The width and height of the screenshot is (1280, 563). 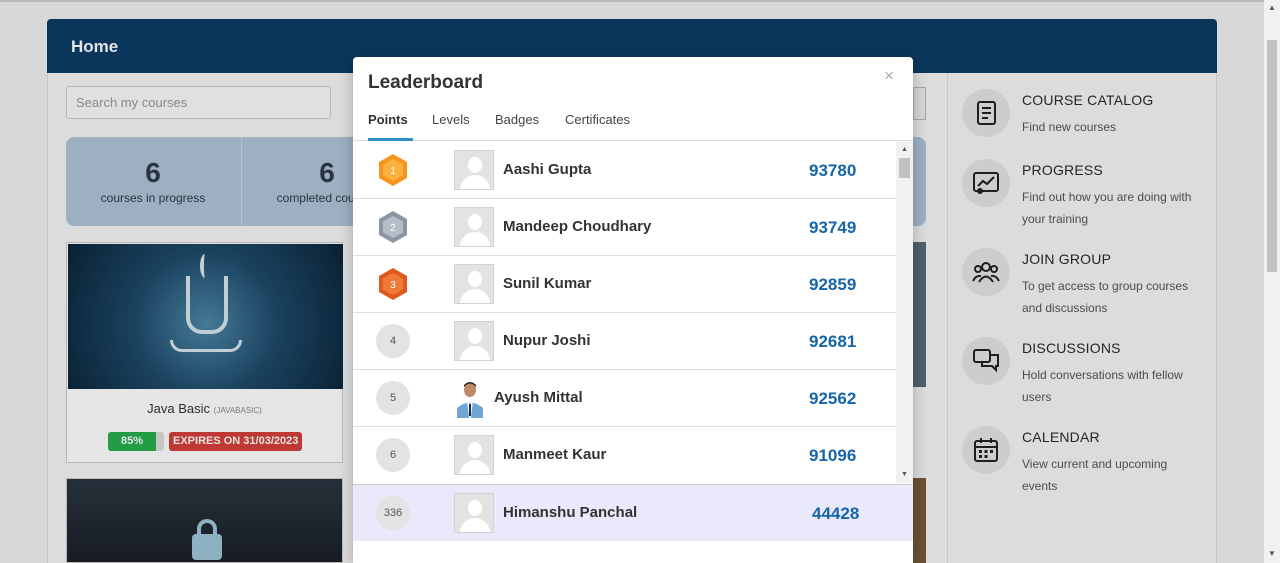 I want to click on page-scrollbar: ▲ ▼, so click(x=1272, y=281).